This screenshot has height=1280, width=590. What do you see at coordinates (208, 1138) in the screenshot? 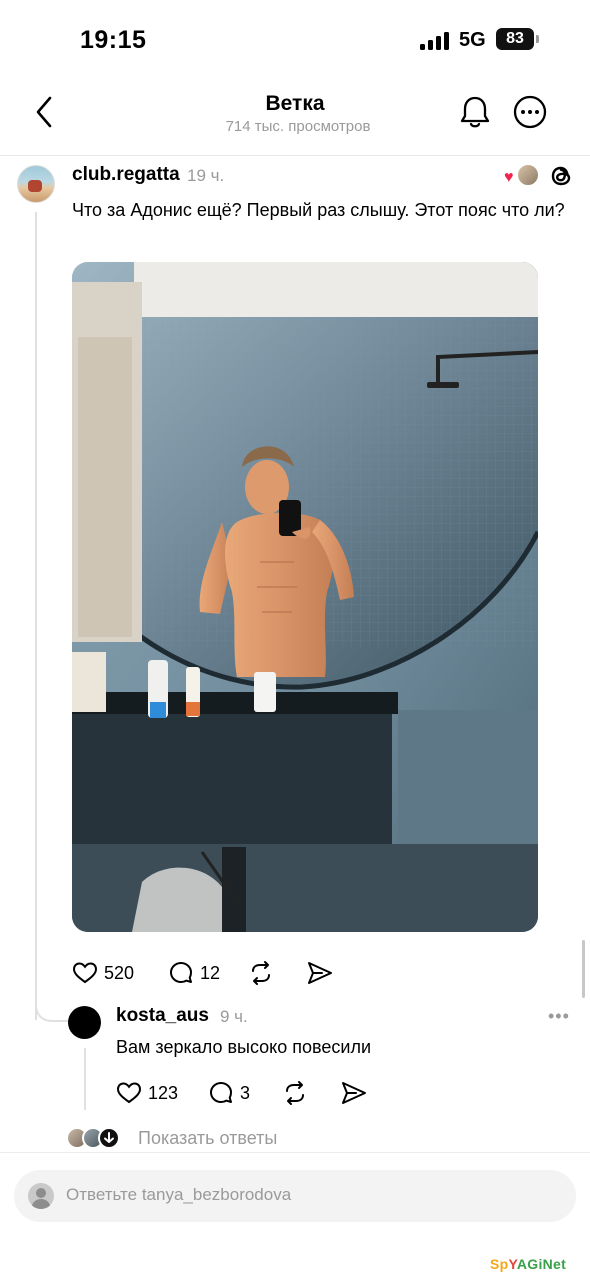
I see `show-replies-label: Показать ответы` at bounding box center [208, 1138].